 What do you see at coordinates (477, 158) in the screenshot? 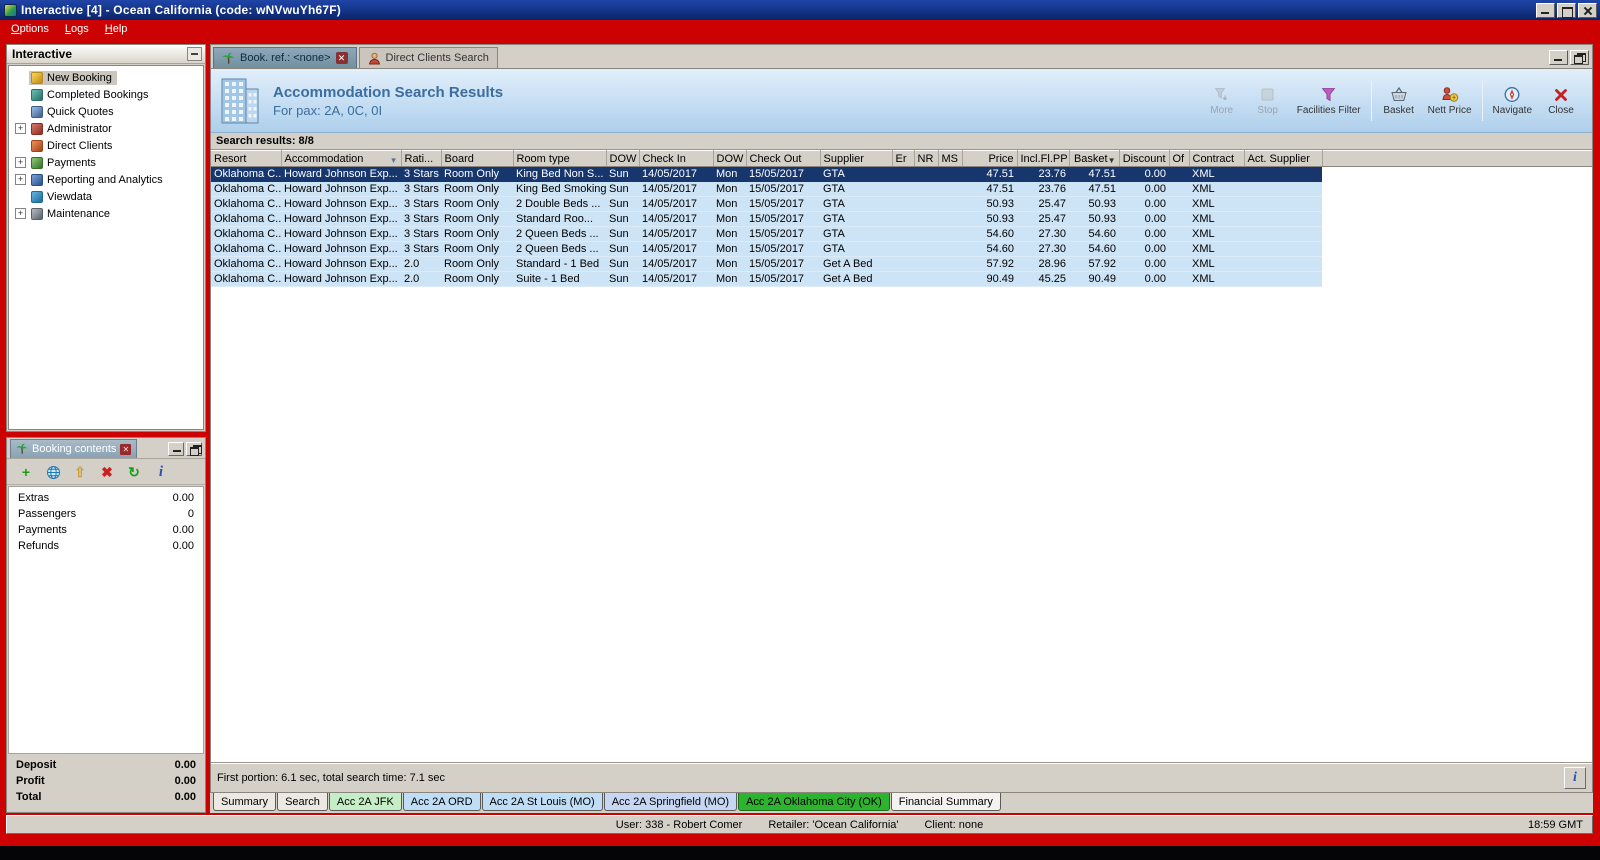
I see `column-header-board: Board` at bounding box center [477, 158].